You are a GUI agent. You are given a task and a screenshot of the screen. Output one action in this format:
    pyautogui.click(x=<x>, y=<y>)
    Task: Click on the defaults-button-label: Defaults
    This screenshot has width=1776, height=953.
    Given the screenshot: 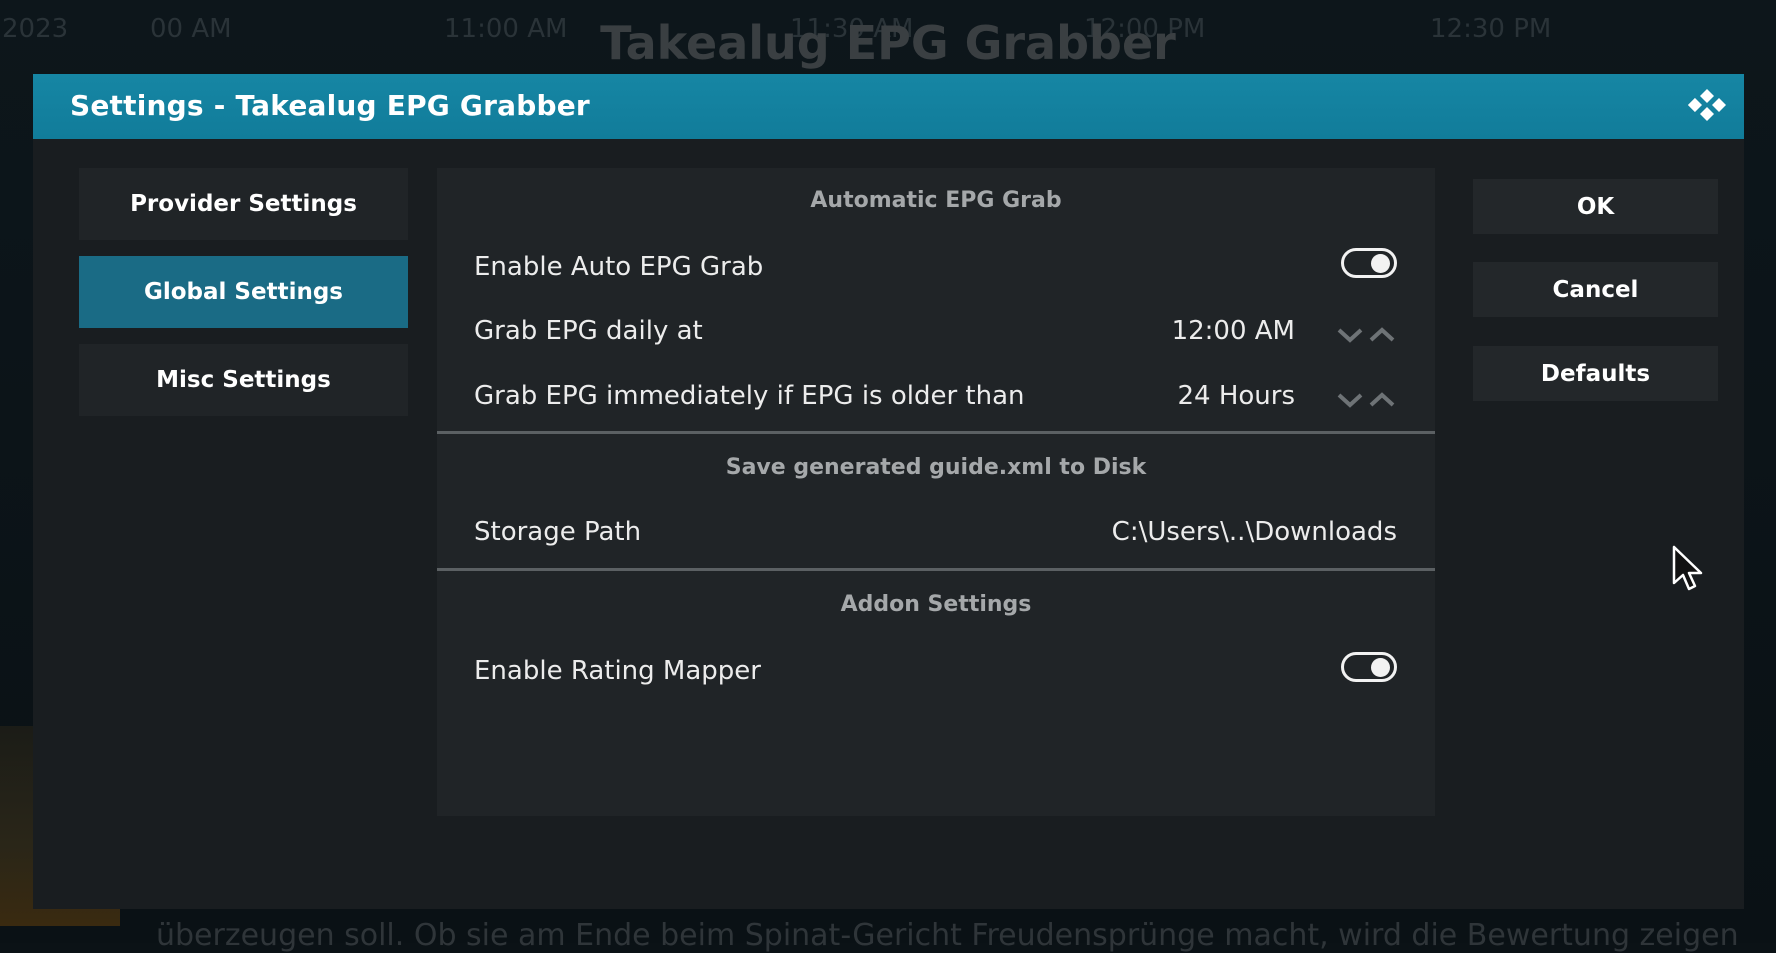 What is the action you would take?
    pyautogui.click(x=1595, y=373)
    